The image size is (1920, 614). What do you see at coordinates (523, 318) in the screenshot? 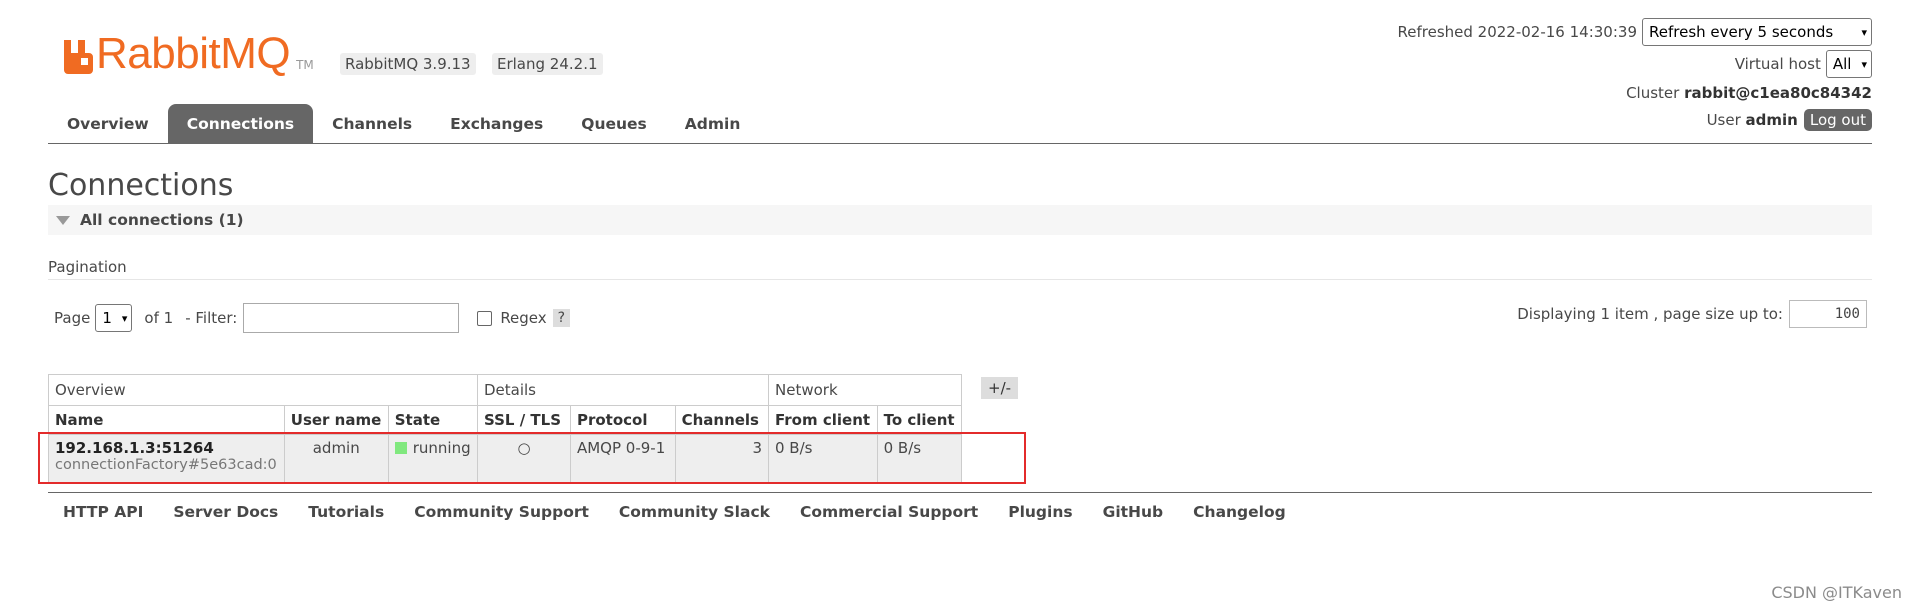
I see `regex-label: Regex` at bounding box center [523, 318].